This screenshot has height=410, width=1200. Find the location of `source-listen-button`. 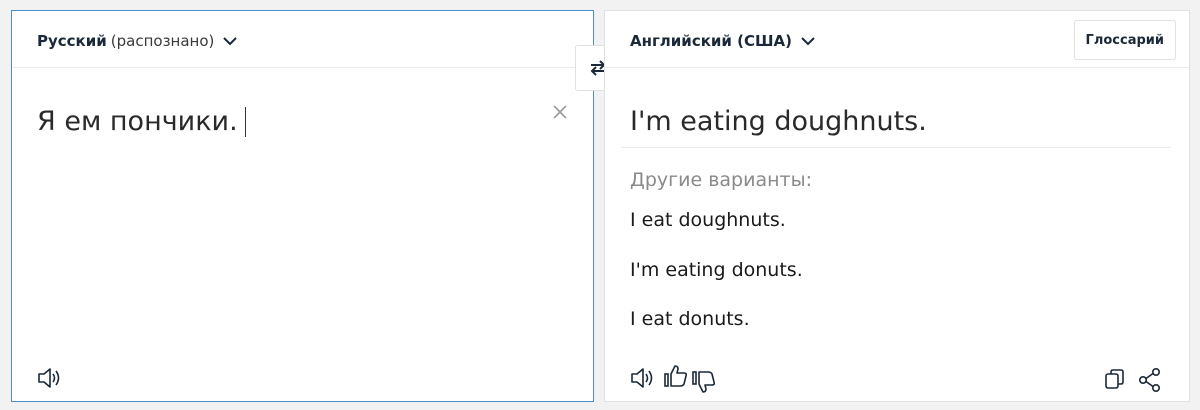

source-listen-button is located at coordinates (50, 378).